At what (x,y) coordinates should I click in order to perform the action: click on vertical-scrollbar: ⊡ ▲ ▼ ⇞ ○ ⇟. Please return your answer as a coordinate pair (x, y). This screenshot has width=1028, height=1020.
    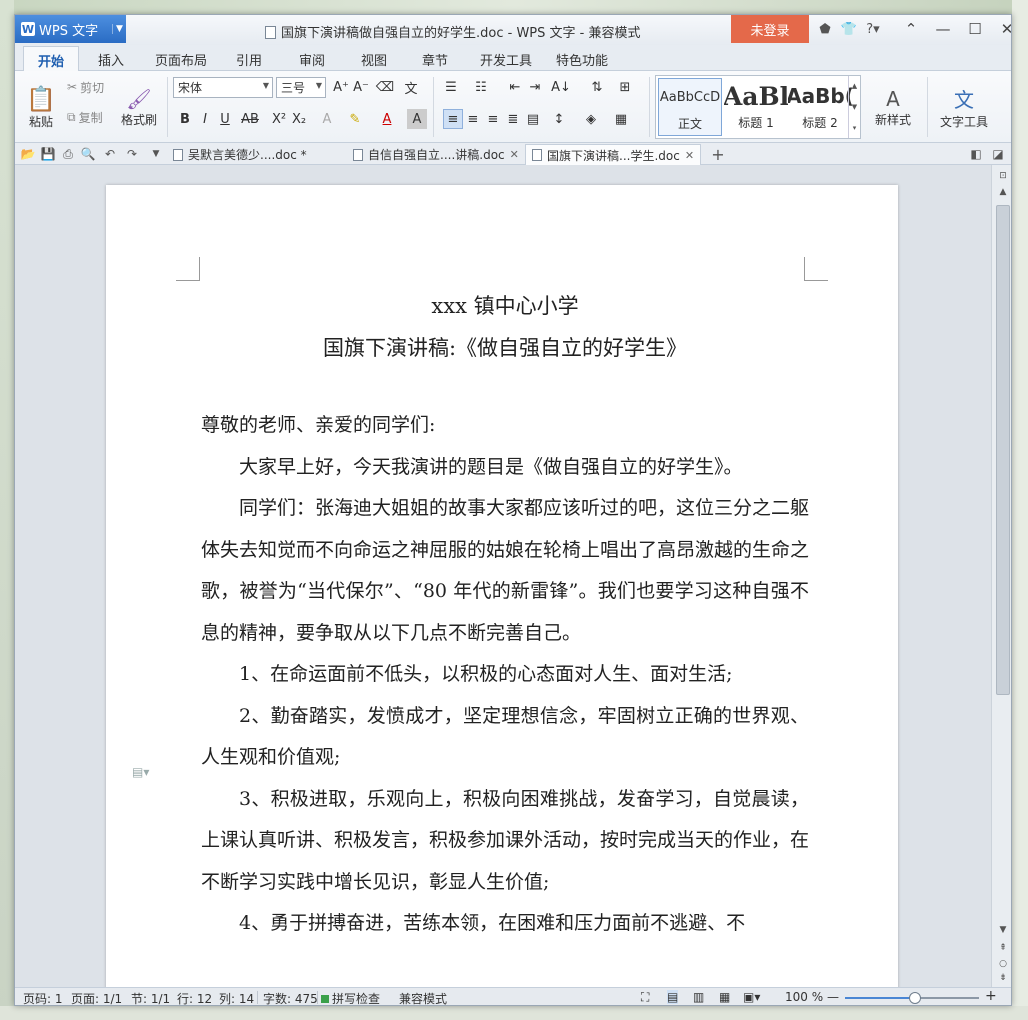
    Looking at the image, I should click on (1001, 576).